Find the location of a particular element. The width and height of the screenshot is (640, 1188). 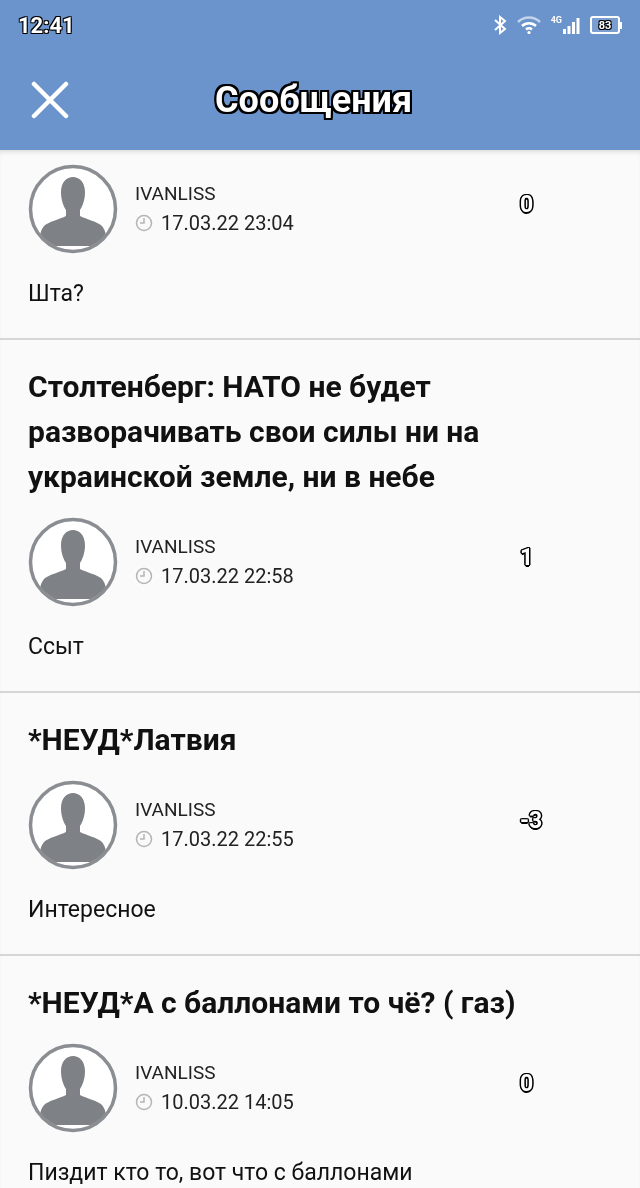

message-body: Шта? is located at coordinates (56, 294).